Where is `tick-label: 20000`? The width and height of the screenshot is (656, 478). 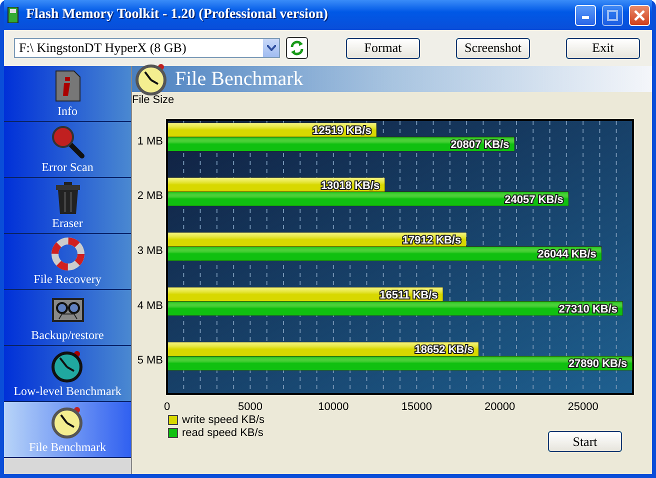
tick-label: 20000 is located at coordinates (500, 407).